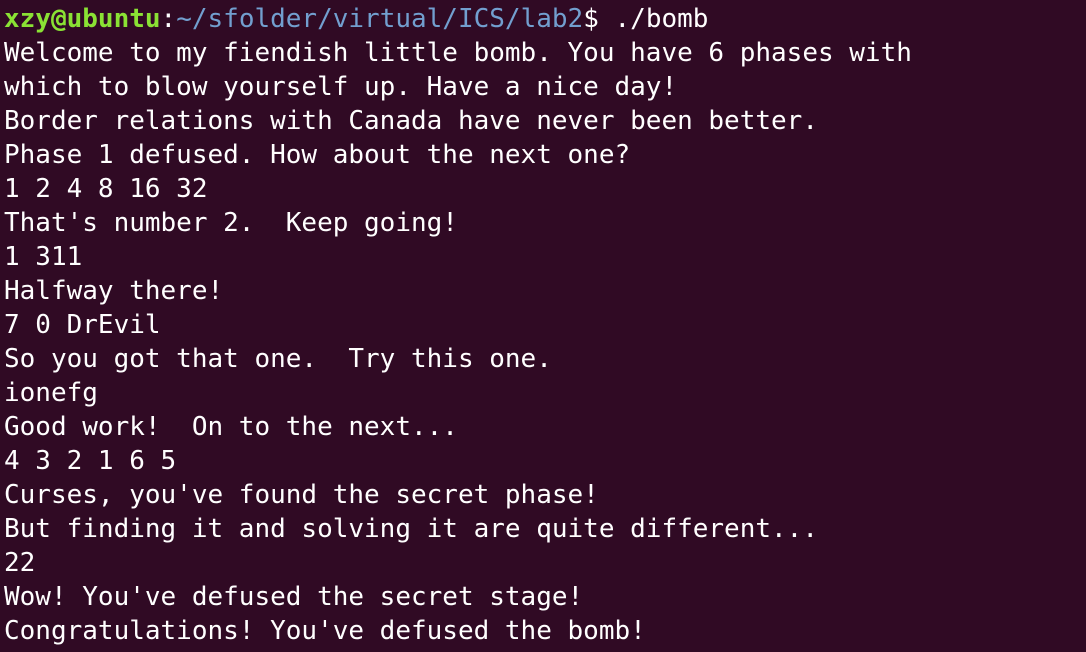  Describe the element at coordinates (599, 19) in the screenshot. I see `prompt-symbol: $` at that location.